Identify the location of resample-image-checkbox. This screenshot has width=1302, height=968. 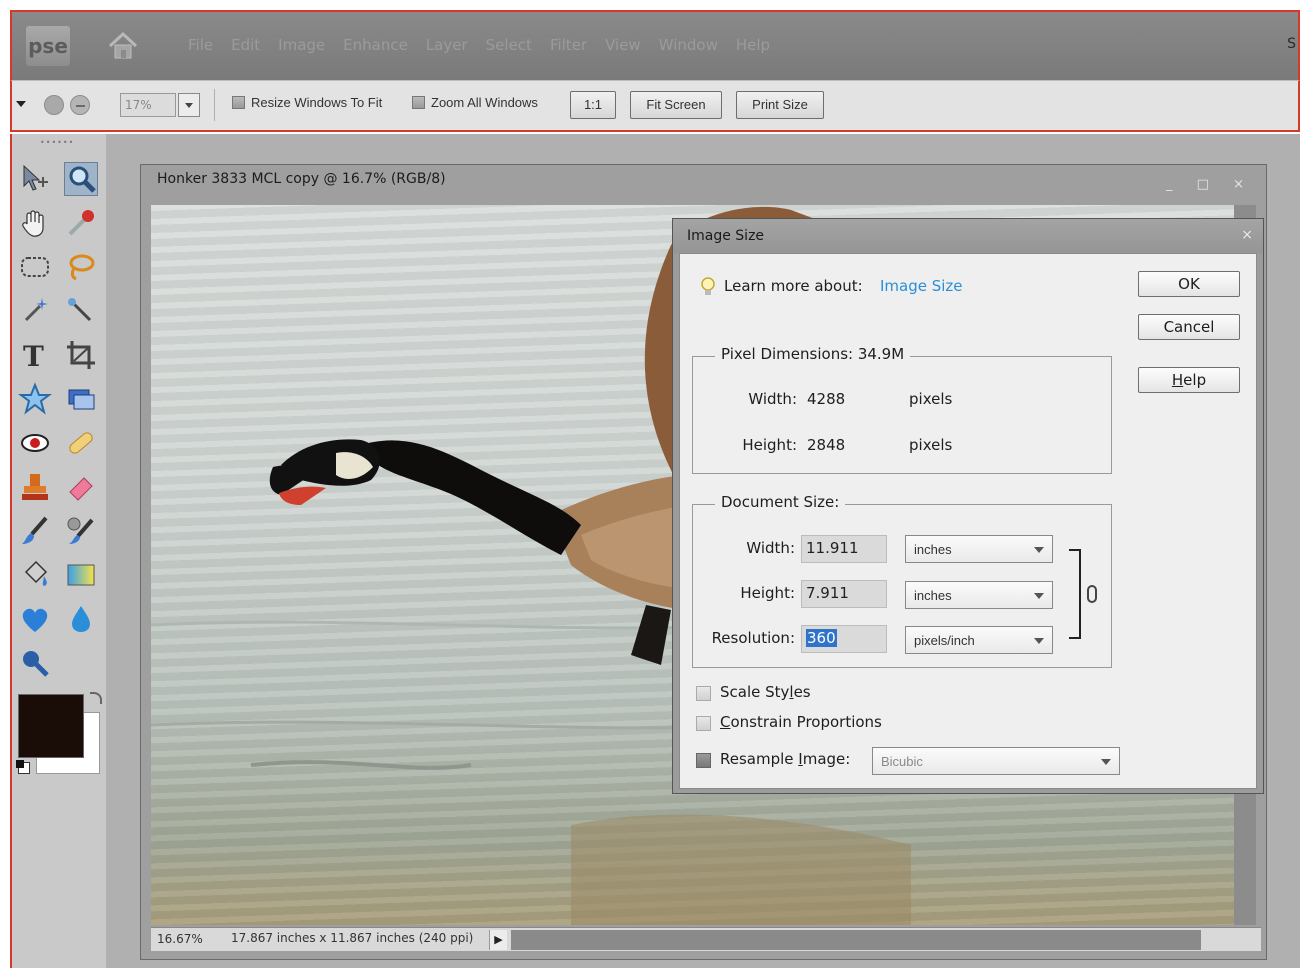
(703, 760).